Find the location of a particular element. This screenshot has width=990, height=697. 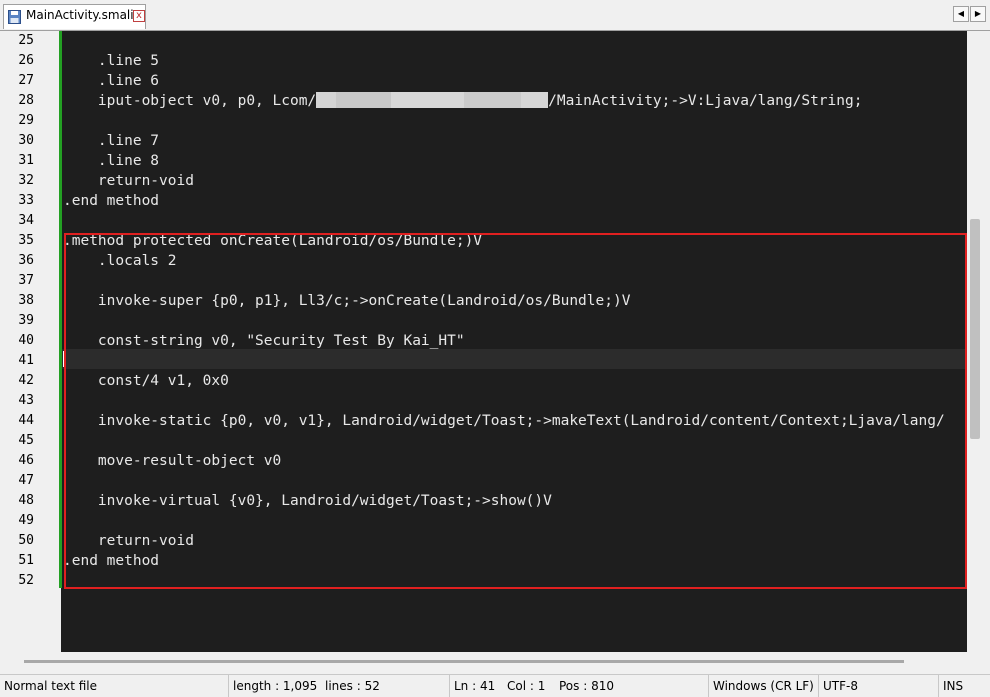

scroll-tabs-left-button: ◀ is located at coordinates (961, 14).